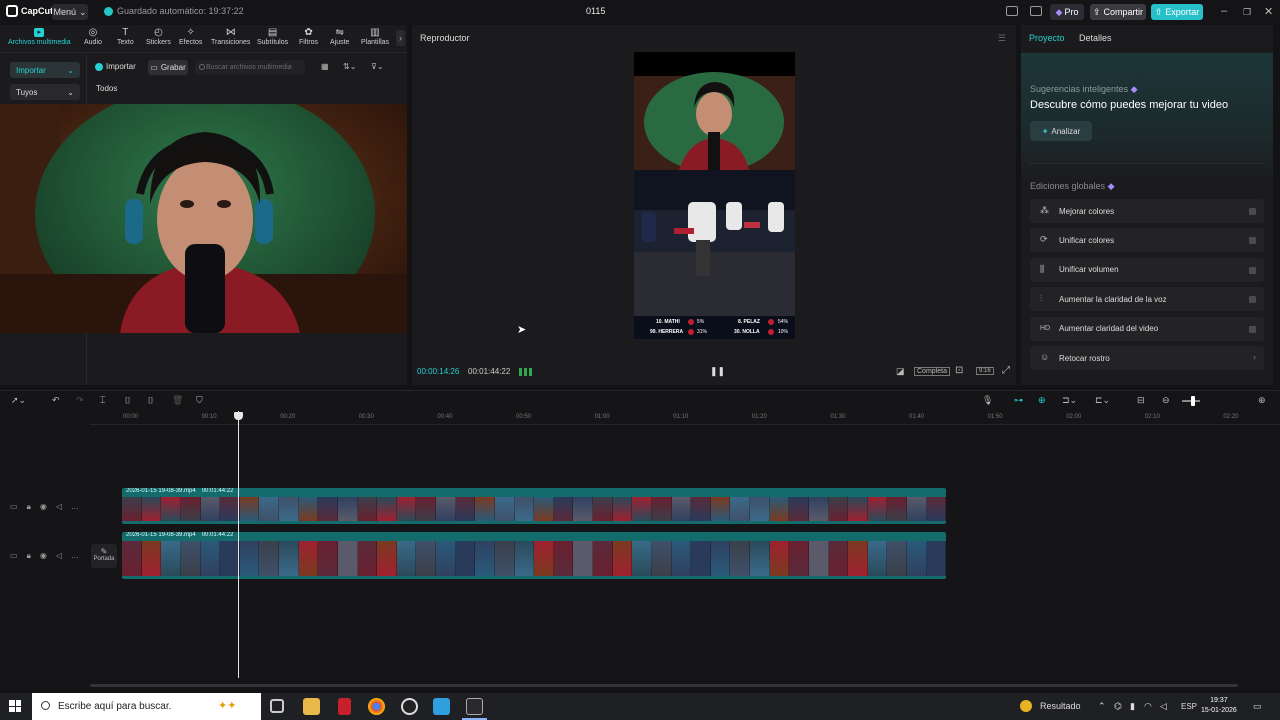  Describe the element at coordinates (115, 66) in the screenshot. I see `import-button: Importar` at that location.